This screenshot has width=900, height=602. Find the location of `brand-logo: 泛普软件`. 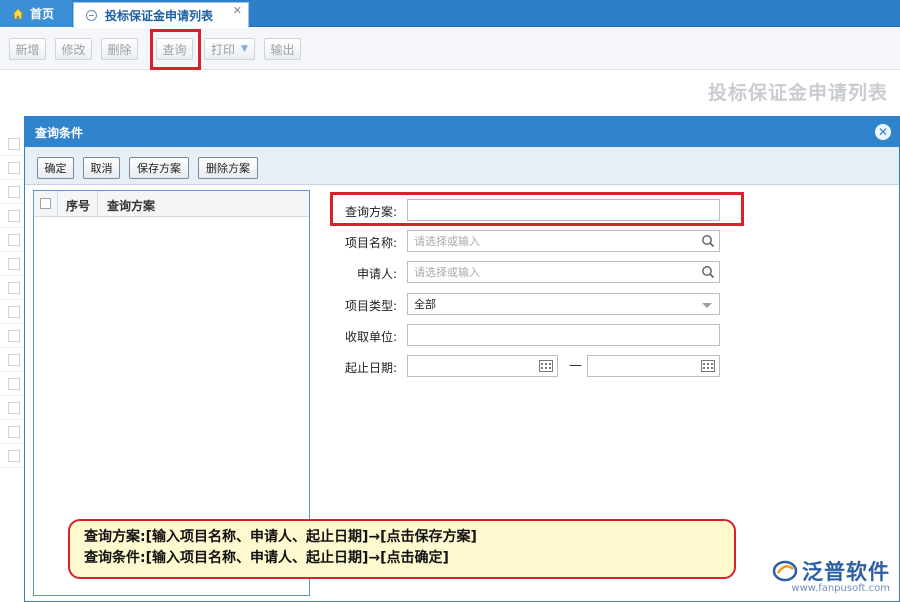

brand-logo: 泛普软件 is located at coordinates (831, 571).